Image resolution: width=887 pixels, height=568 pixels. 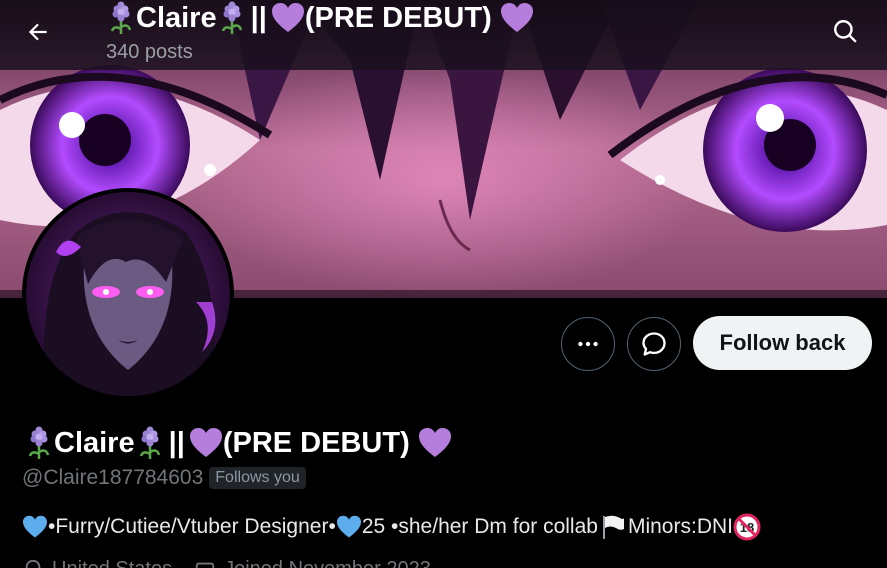 I want to click on display-name-text: Claire, so click(x=94, y=442).